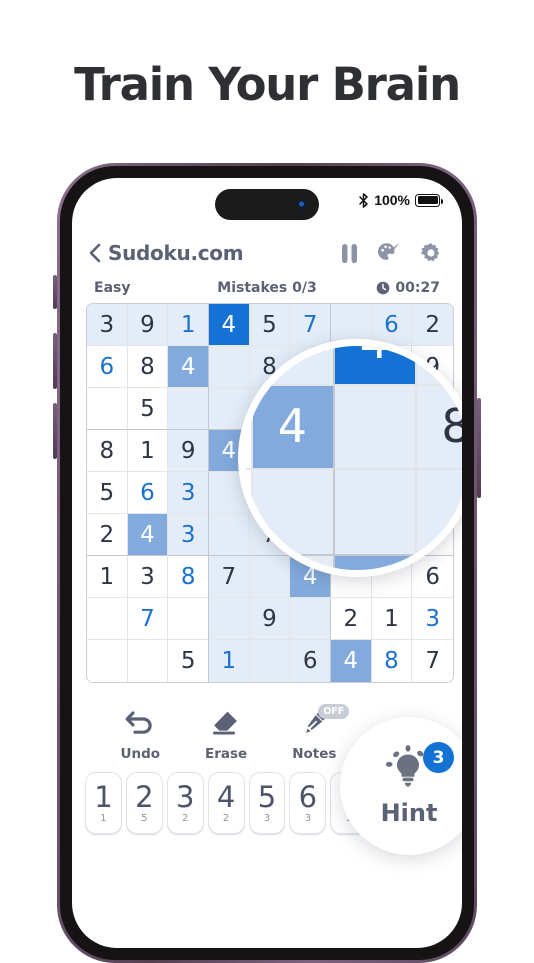 The image size is (534, 963). I want to click on sudoku-cell-r7c3: 8, so click(188, 577).